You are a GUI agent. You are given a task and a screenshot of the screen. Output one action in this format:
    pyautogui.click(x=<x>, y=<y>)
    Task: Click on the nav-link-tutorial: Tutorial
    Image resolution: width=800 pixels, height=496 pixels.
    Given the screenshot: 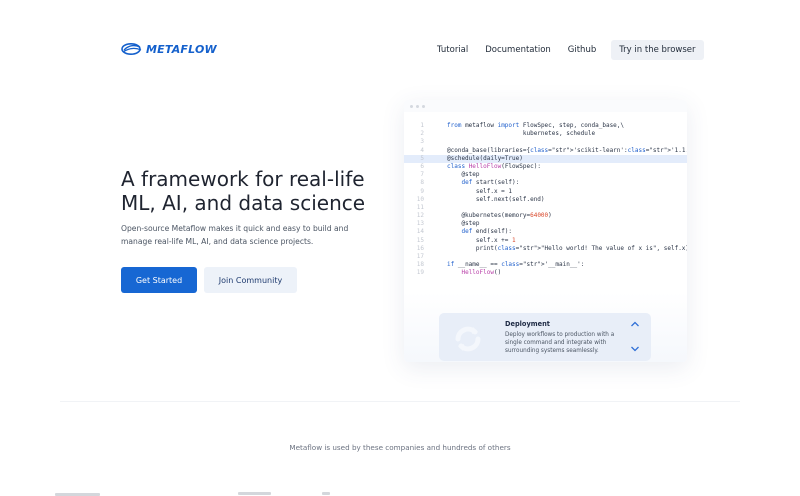 What is the action you would take?
    pyautogui.click(x=452, y=50)
    